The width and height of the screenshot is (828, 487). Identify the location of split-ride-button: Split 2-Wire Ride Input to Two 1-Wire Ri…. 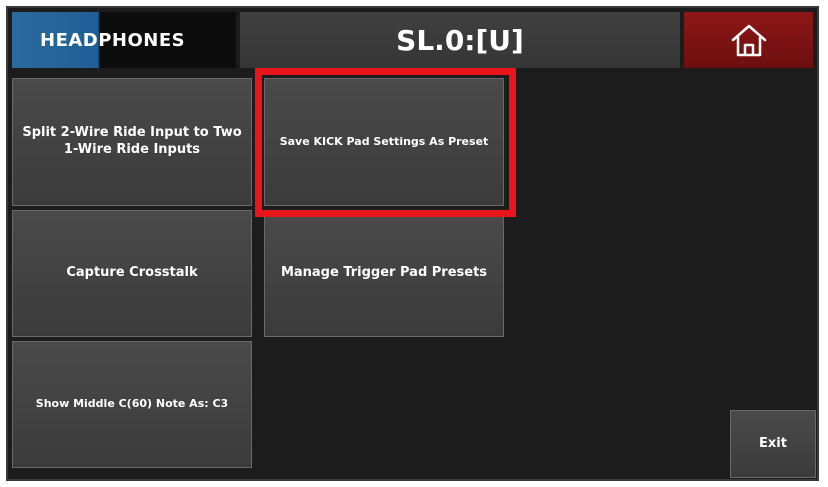
(132, 142).